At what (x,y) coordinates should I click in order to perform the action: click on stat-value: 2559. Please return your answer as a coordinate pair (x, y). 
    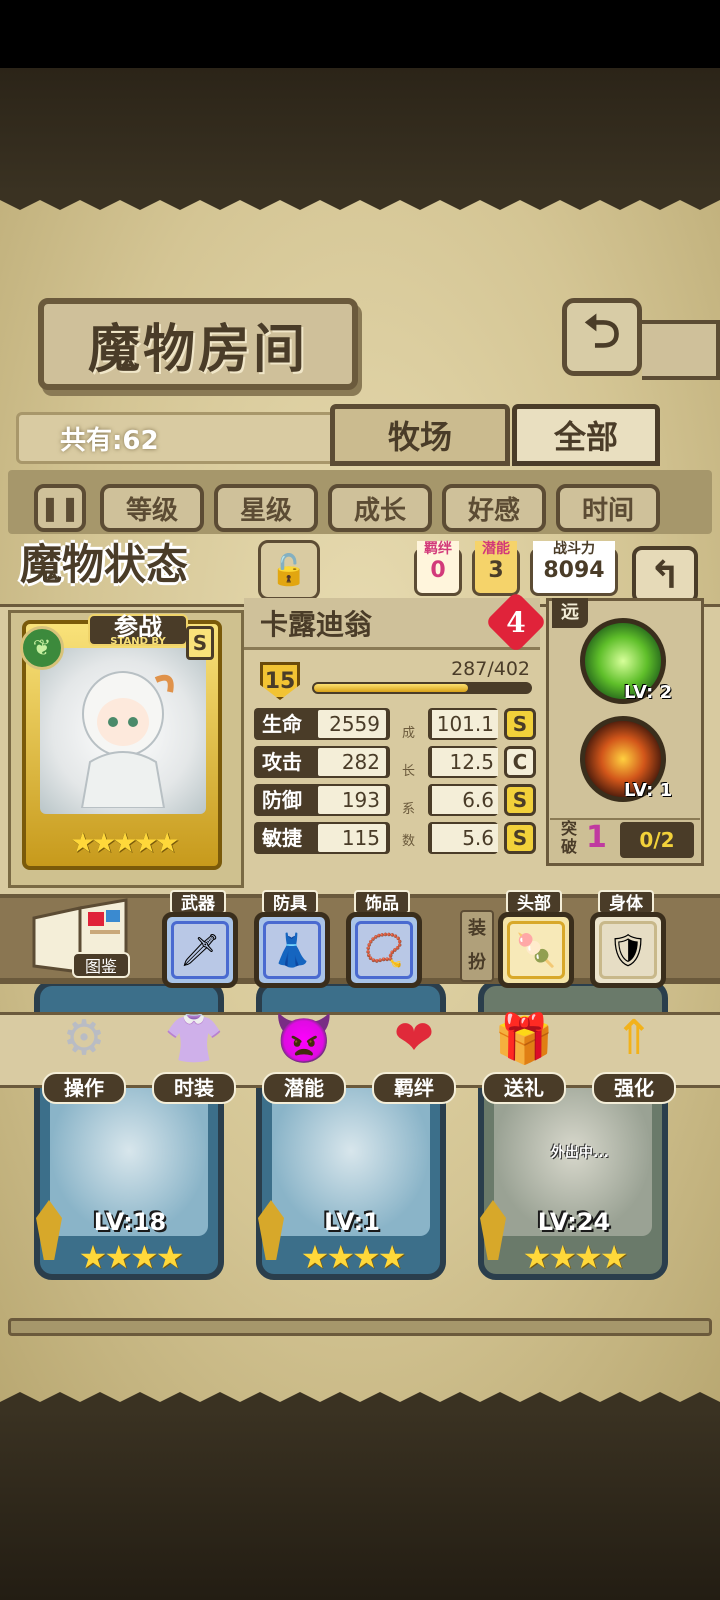
    Looking at the image, I should click on (352, 724).